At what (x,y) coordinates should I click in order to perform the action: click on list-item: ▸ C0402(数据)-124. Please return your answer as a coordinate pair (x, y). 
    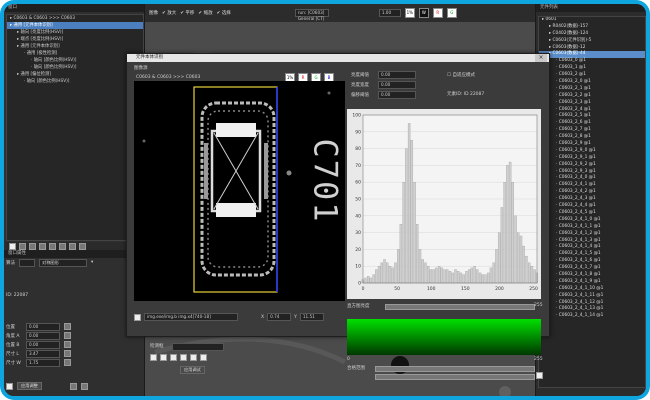
    Looking at the image, I should click on (592, 34).